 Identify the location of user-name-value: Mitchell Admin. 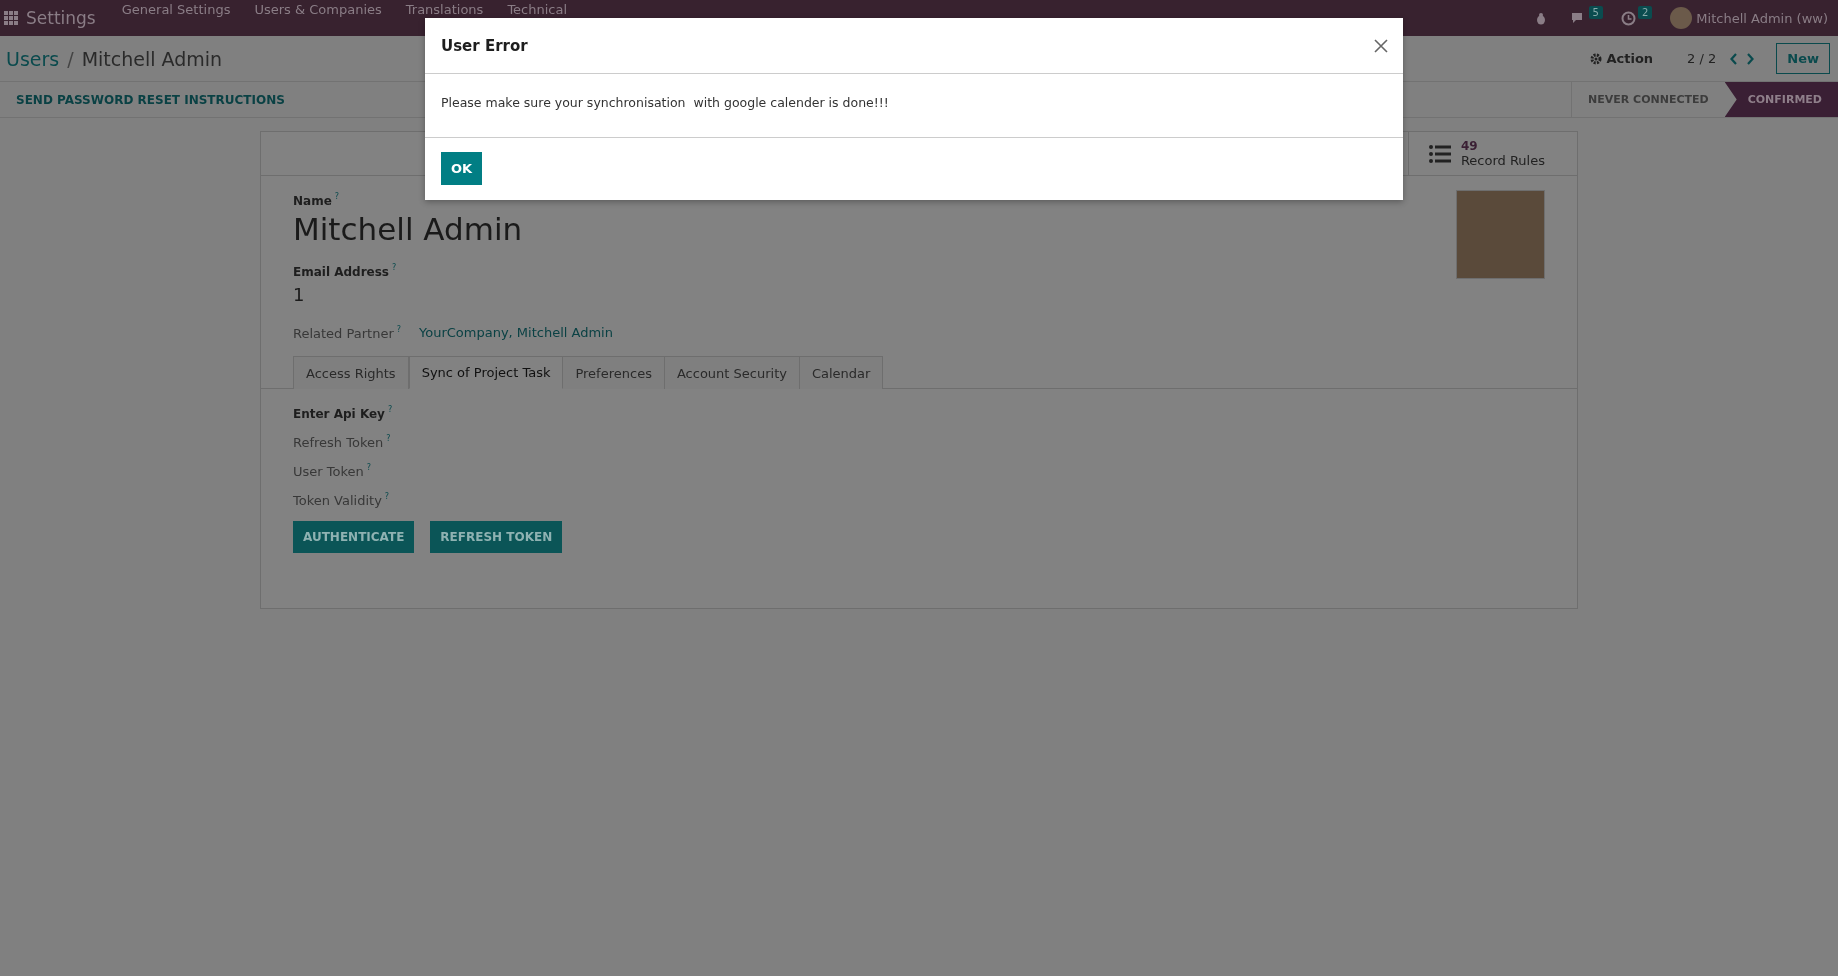
(408, 229).